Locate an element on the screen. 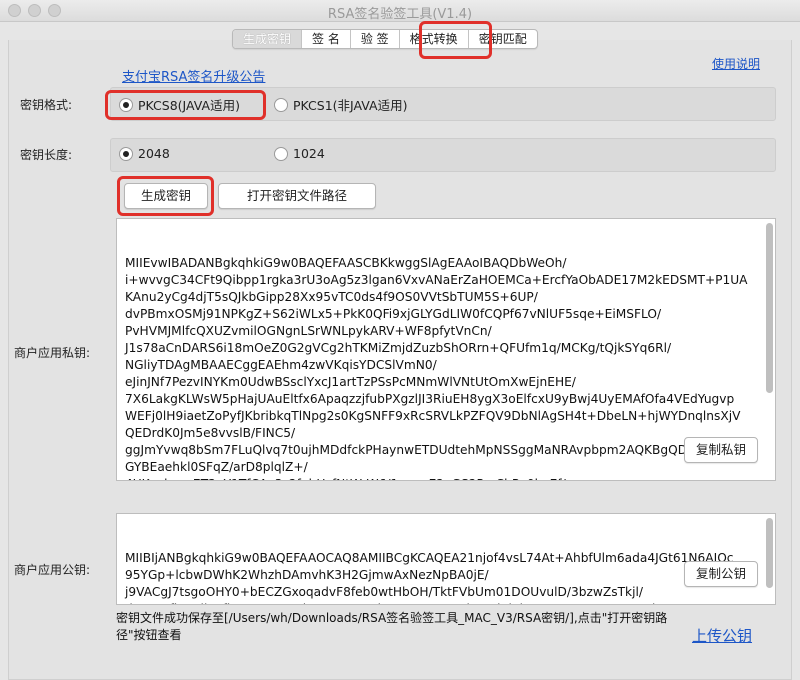  window-title: RSA签名验签工具(V1.4) is located at coordinates (400, 14).